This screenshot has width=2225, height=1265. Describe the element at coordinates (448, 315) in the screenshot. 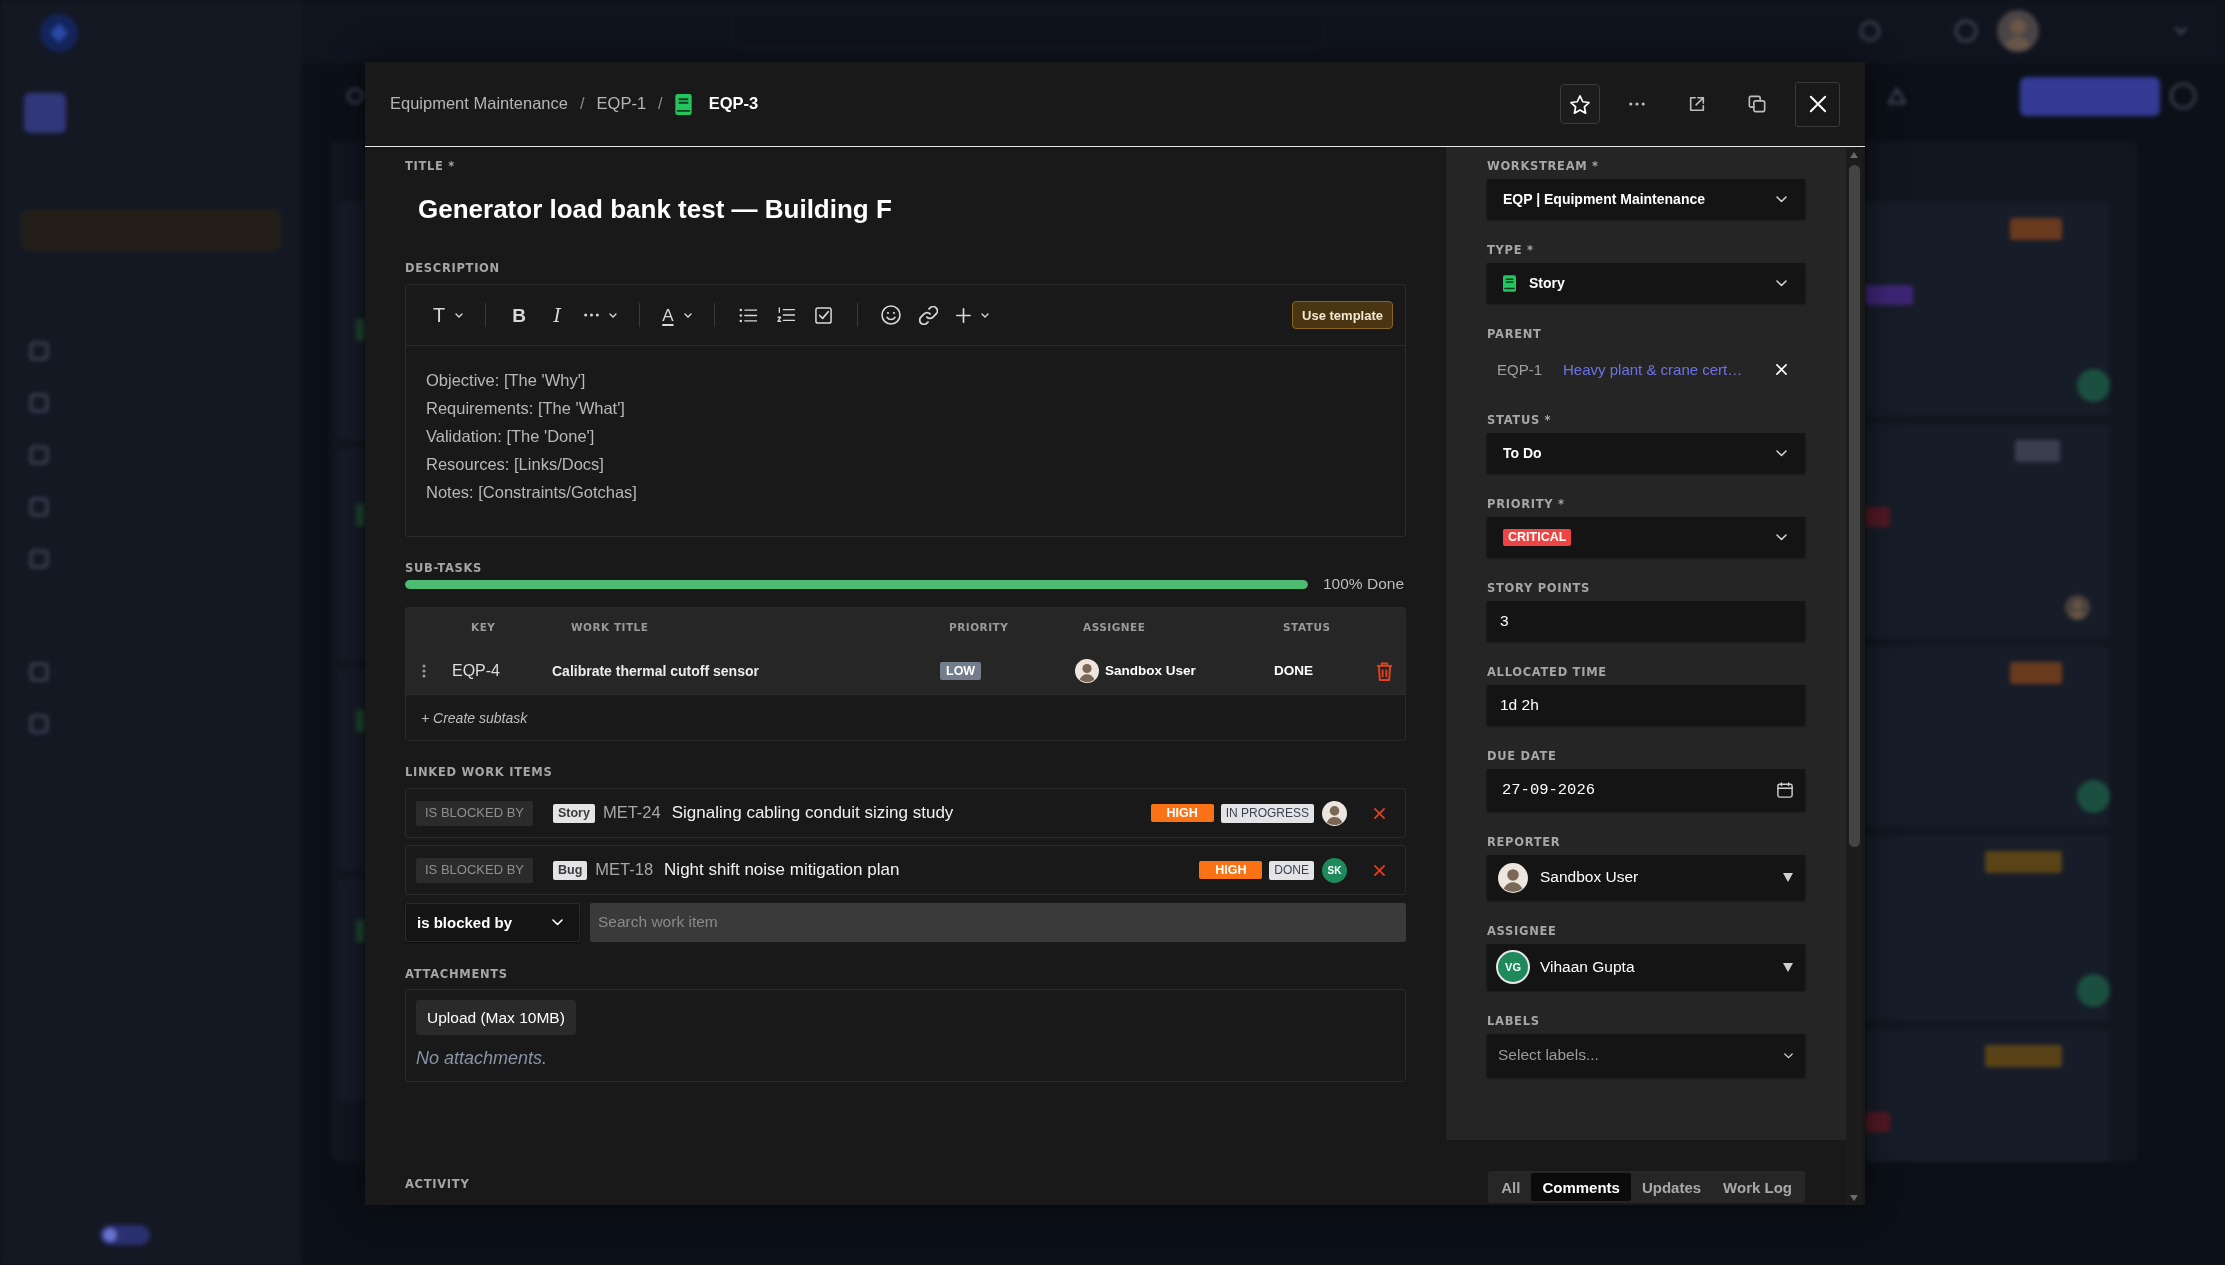

I see `text-style-button: T` at that location.